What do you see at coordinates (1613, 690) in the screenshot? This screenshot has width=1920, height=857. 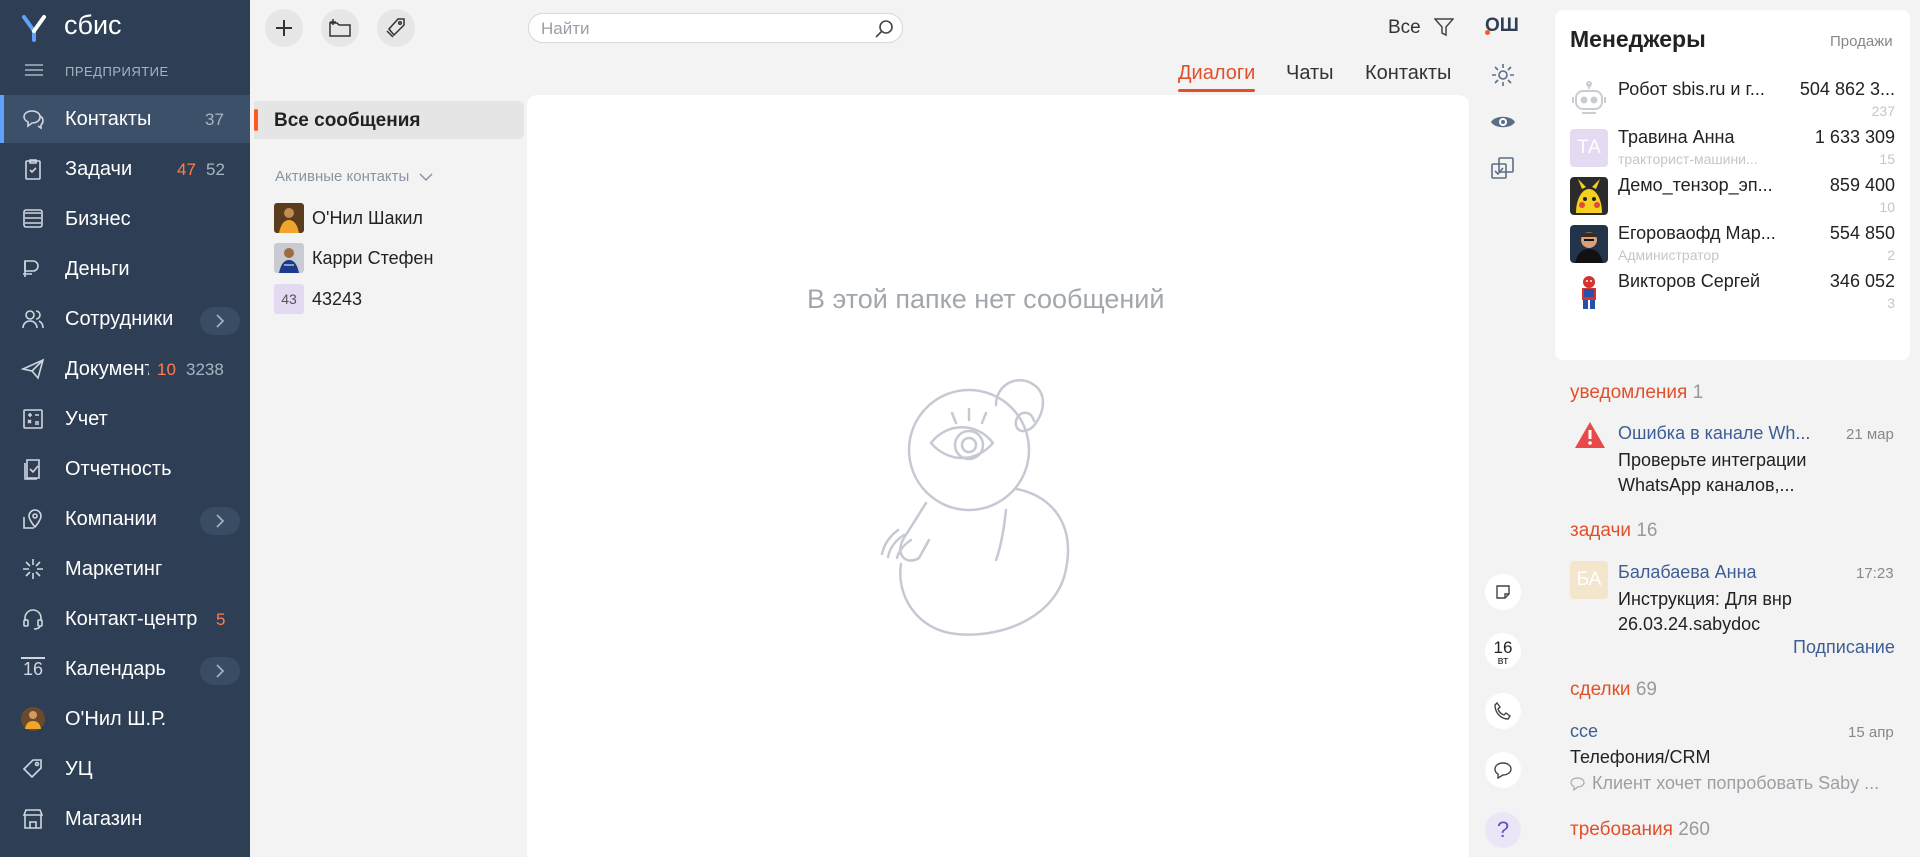 I see `feed-section-deals: сделки 69` at bounding box center [1613, 690].